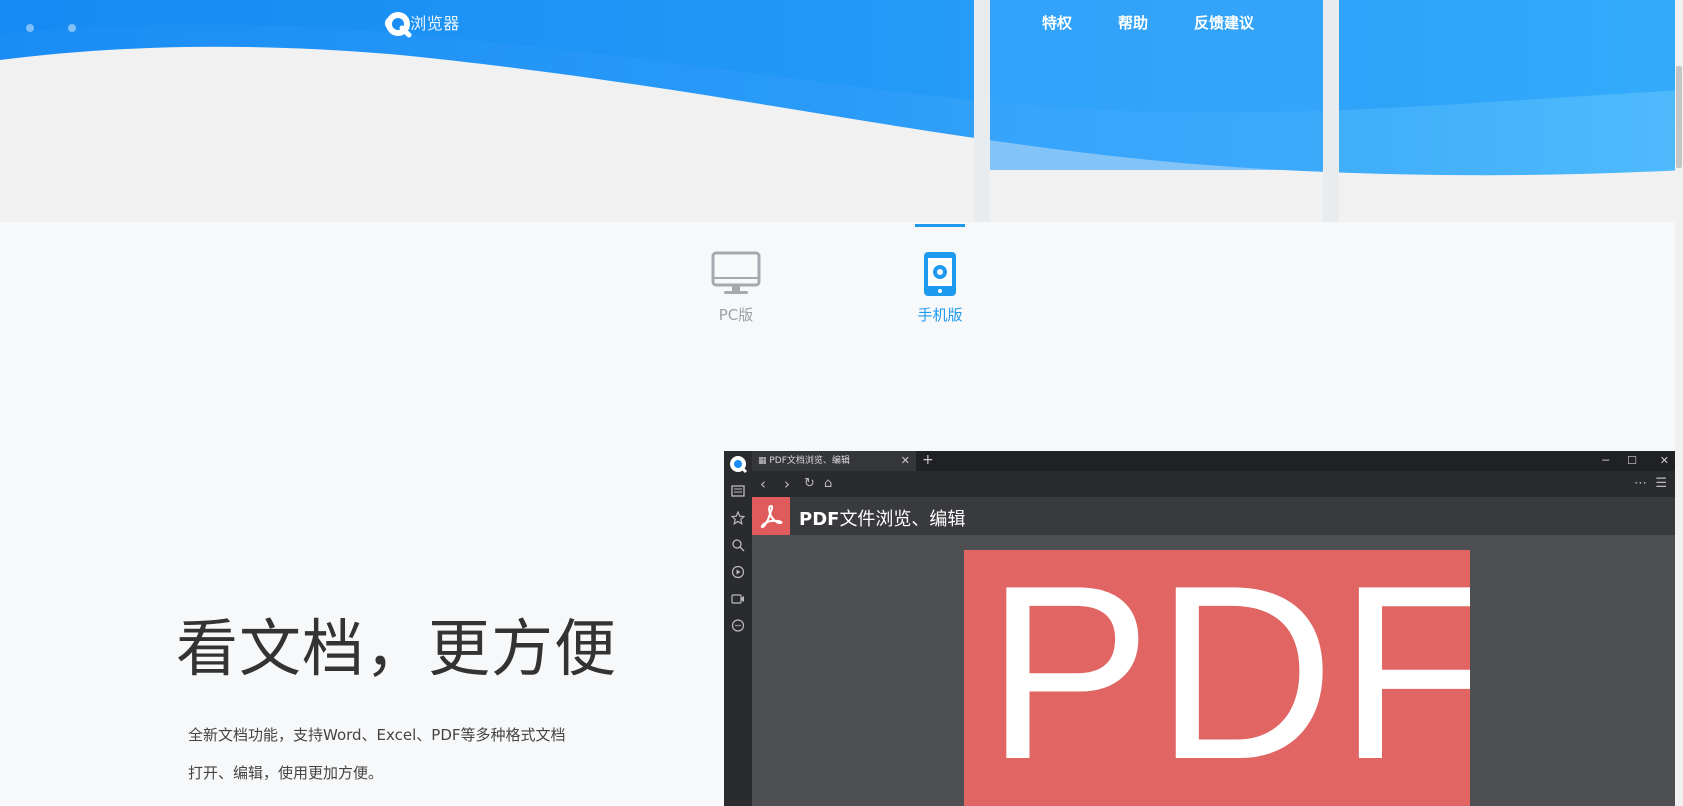 The height and width of the screenshot is (806, 1683). What do you see at coordinates (928, 460) in the screenshot?
I see `new-tab-icon: +` at bounding box center [928, 460].